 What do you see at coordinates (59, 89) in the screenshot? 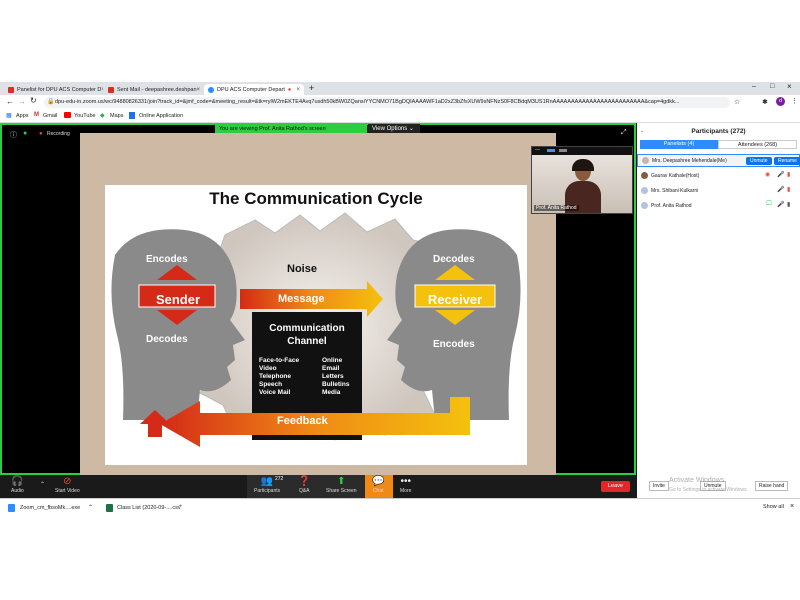
I see `tab-label: Panelist for DPU ACS Computer D` at bounding box center [59, 89].